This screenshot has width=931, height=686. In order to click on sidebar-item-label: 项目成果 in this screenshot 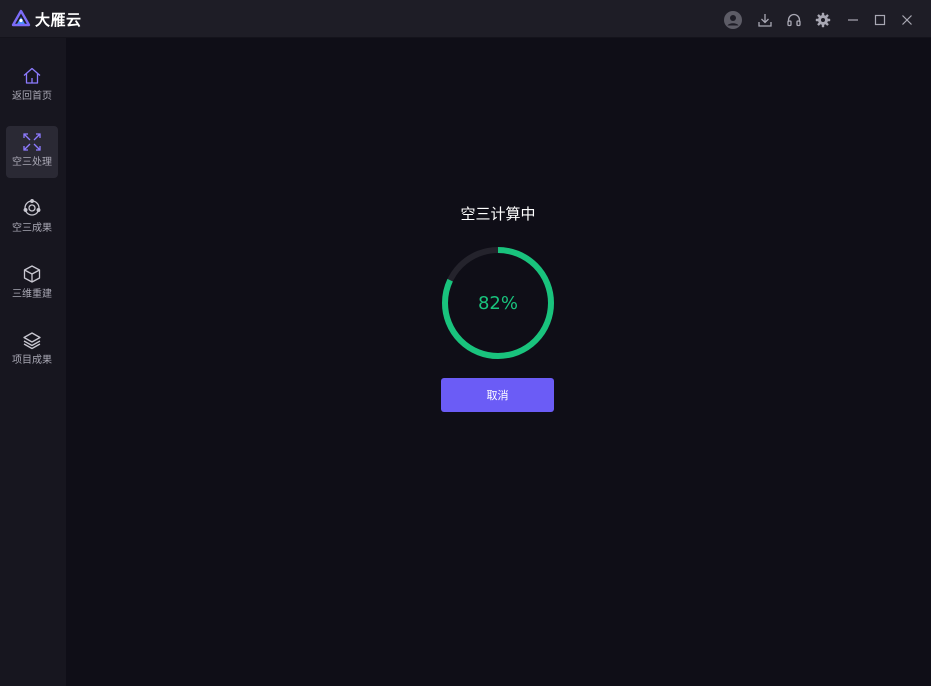, I will do `click(32, 360)`.